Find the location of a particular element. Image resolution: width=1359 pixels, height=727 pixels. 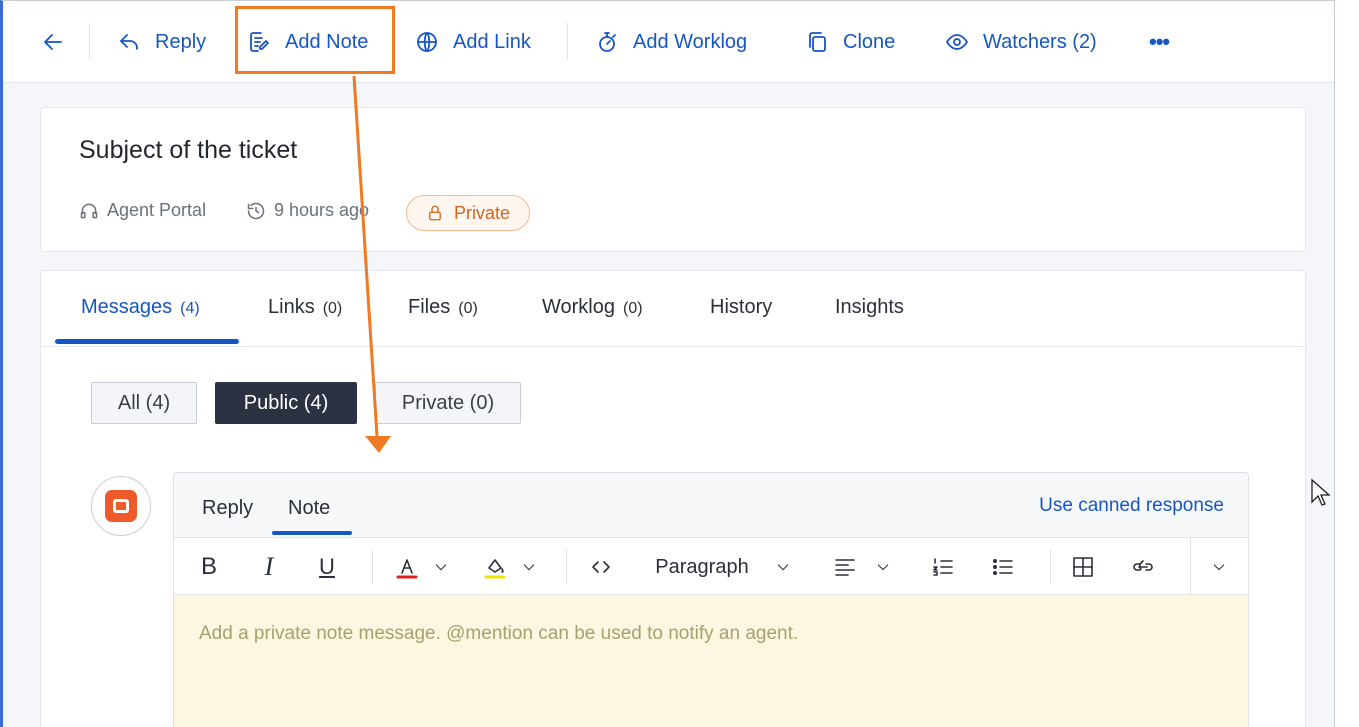

use-canned-response-link: Use canned response is located at coordinates (1131, 506).